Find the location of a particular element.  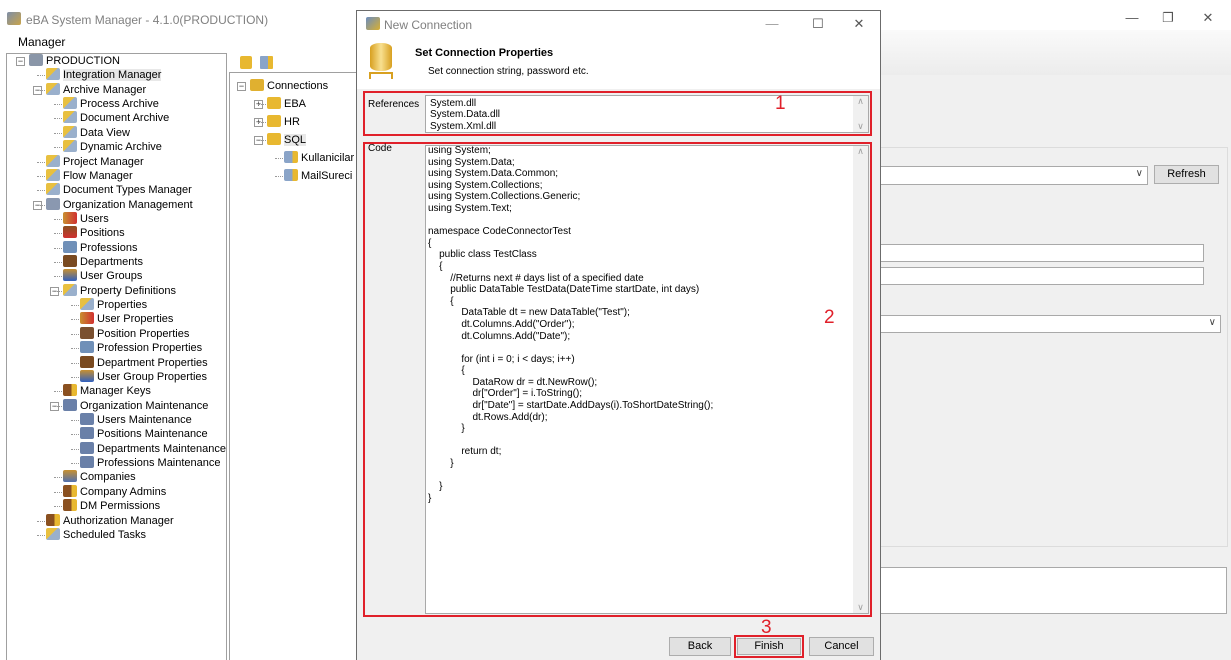

tree-item: EBA is located at coordinates (286, 104).